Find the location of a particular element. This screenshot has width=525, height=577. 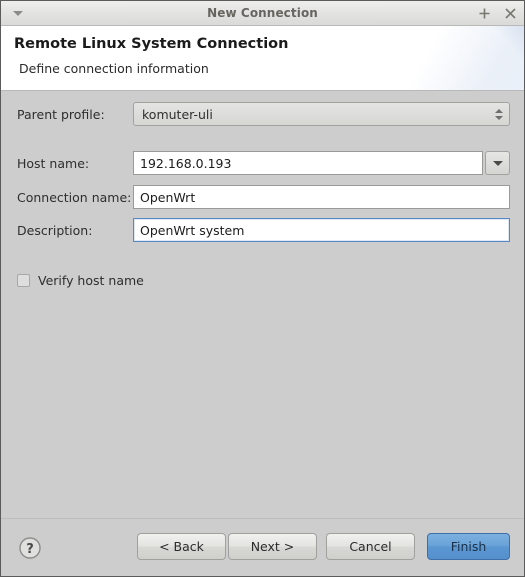

field-row-parent-profile: Parent profile: komuter-uli is located at coordinates (262, 114).